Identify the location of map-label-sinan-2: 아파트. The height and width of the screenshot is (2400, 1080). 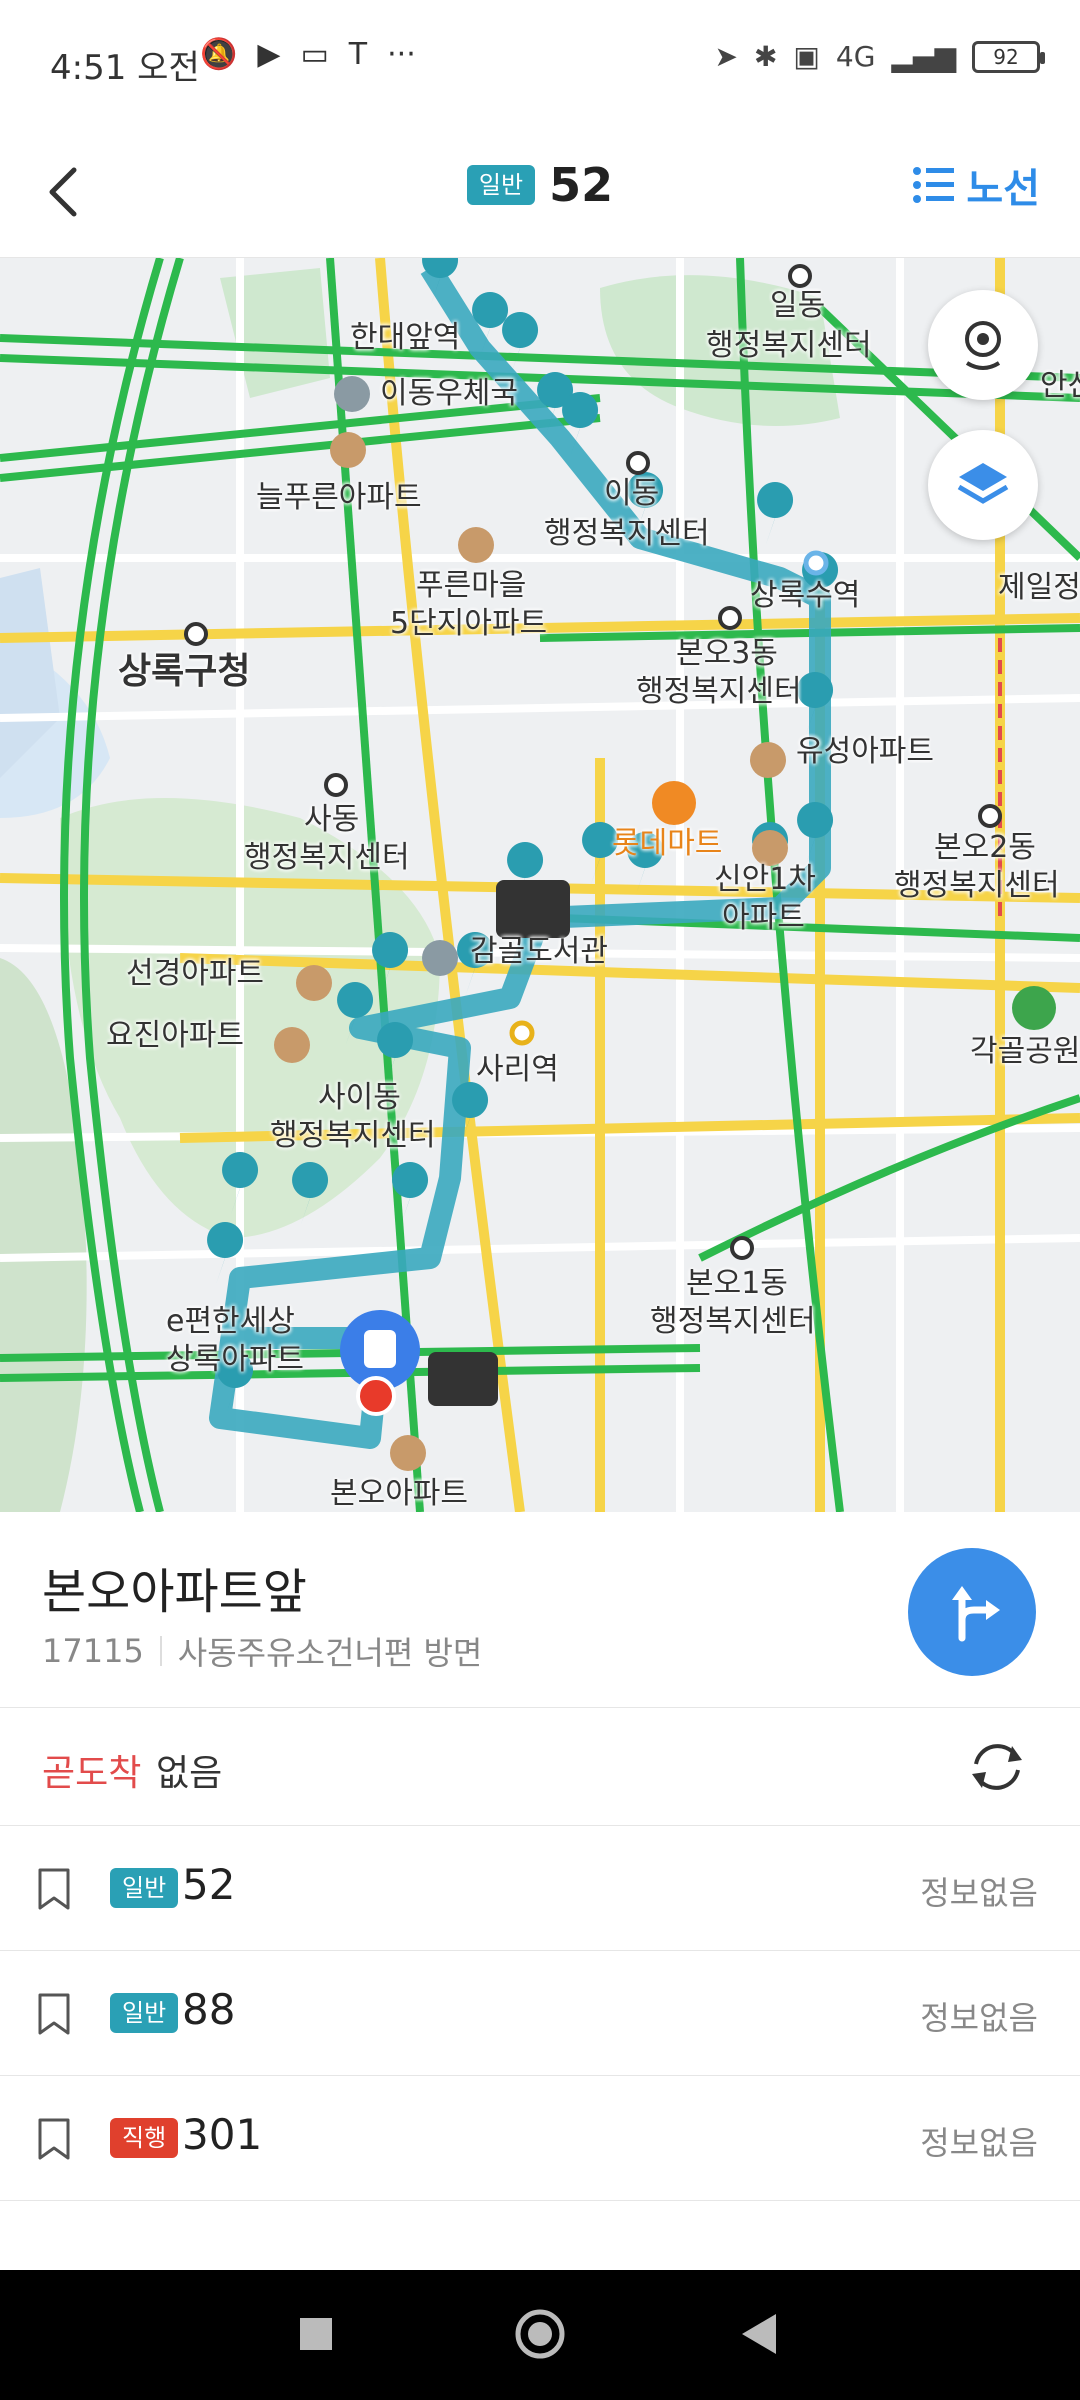
(763, 917).